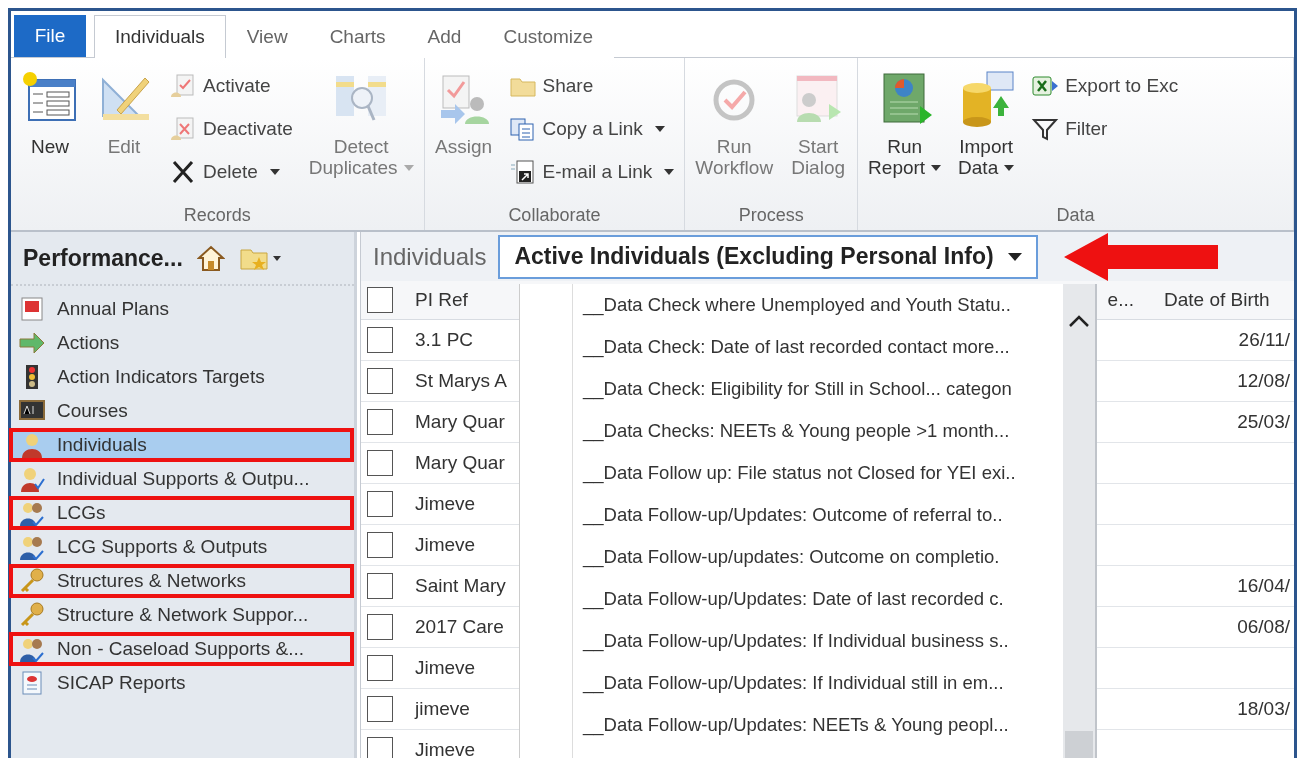 This screenshot has height=758, width=1301. I want to click on dropdown-option: __Data Follow-up/Updates: If Individual business s.., so click(818, 641).